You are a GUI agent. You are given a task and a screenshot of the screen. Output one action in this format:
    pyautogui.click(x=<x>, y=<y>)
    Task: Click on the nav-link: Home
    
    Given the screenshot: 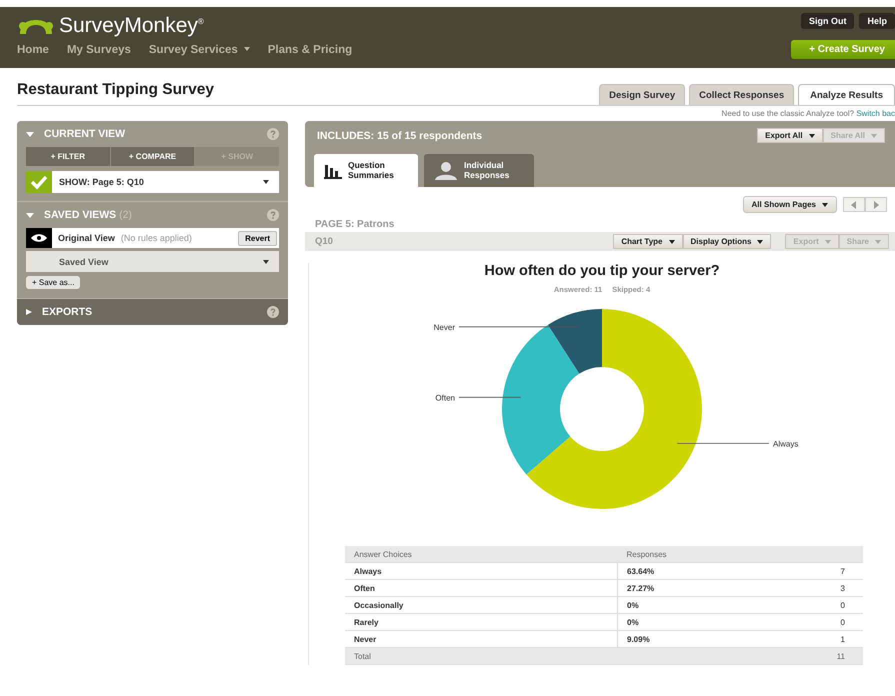 What is the action you would take?
    pyautogui.click(x=33, y=50)
    